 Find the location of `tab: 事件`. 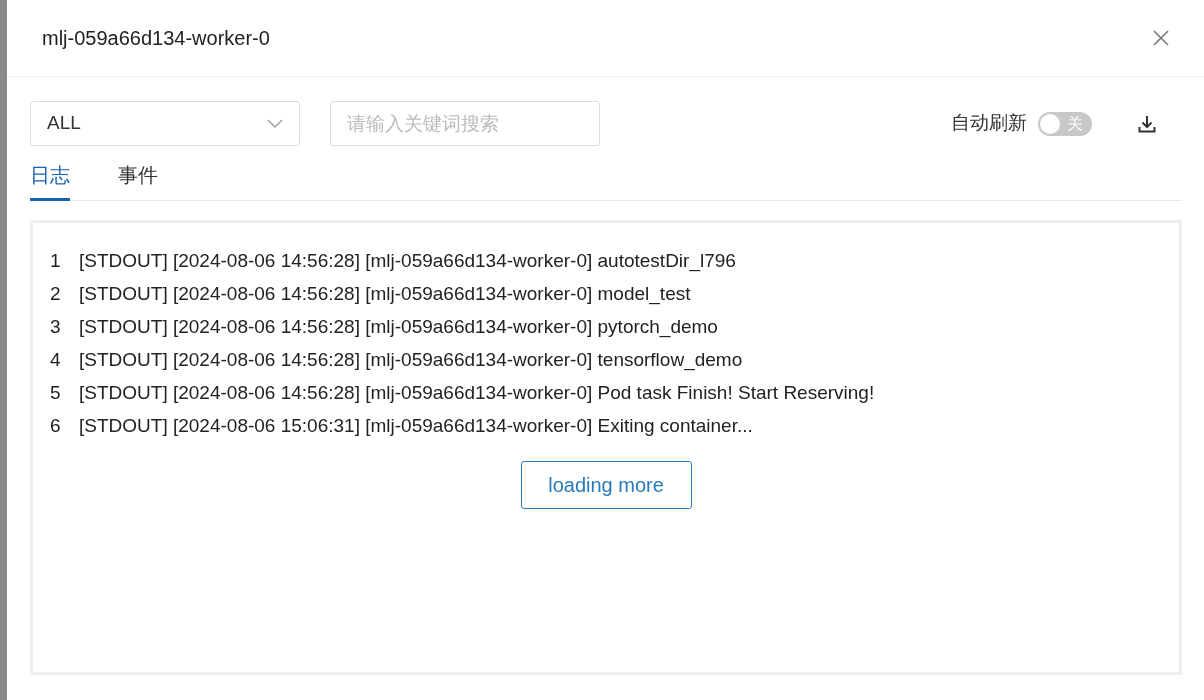

tab: 事件 is located at coordinates (138, 176).